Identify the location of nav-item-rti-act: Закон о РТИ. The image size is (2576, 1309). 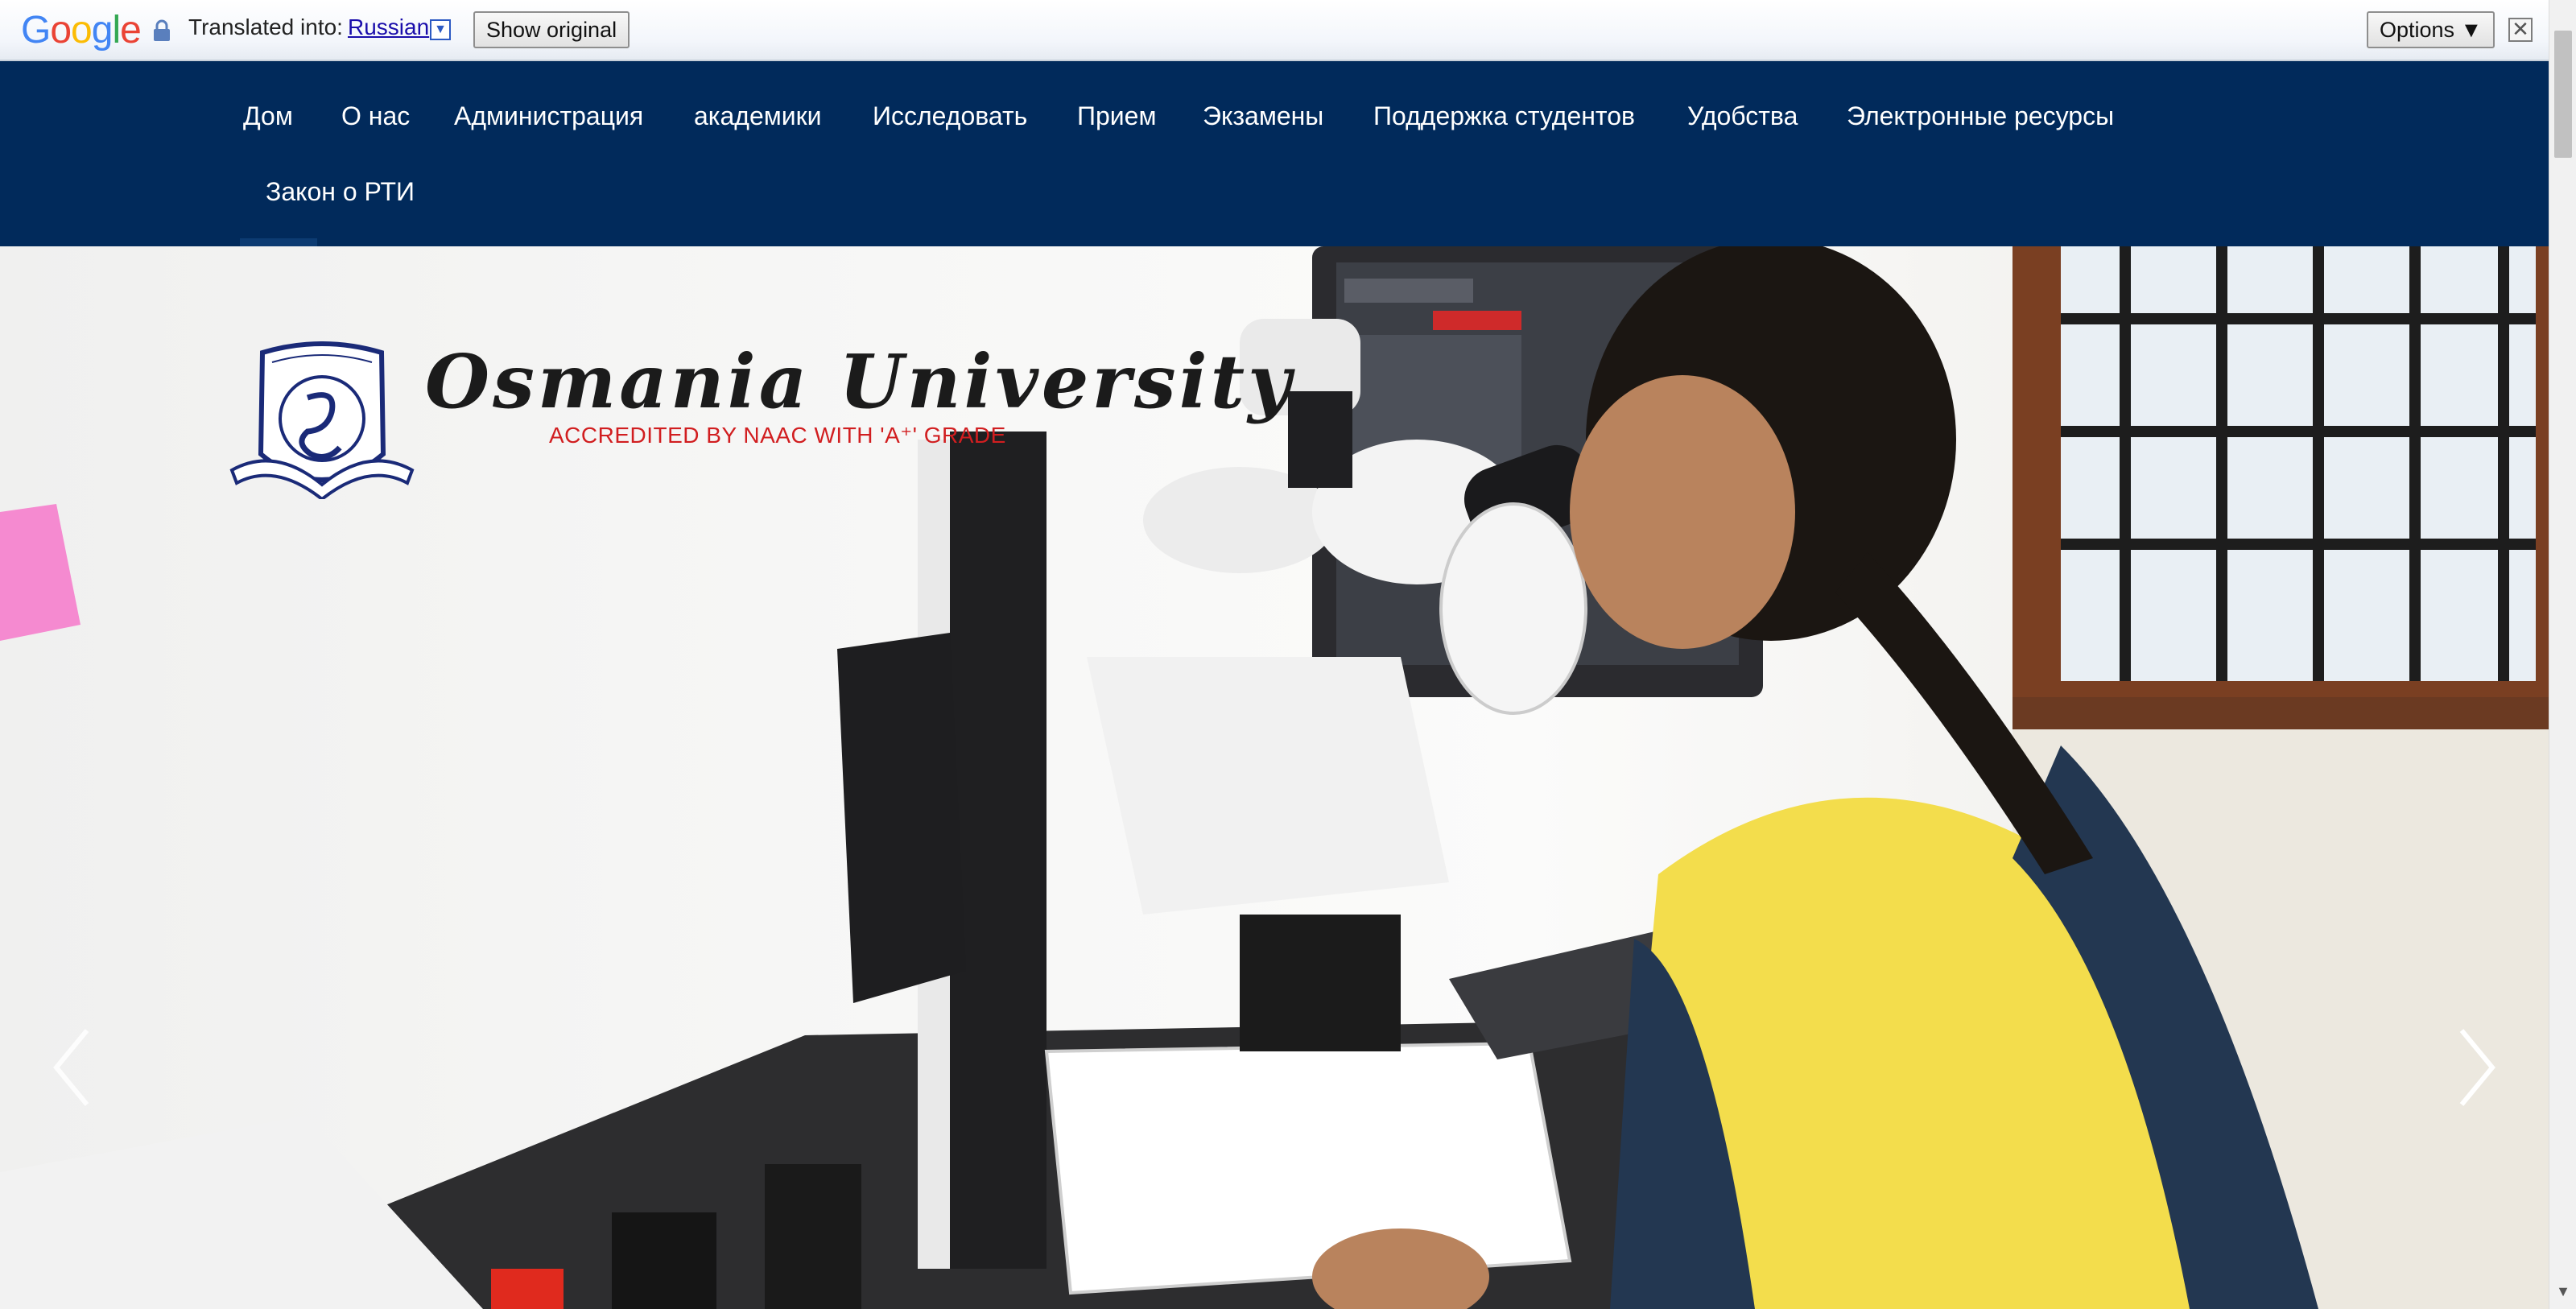
(340, 192).